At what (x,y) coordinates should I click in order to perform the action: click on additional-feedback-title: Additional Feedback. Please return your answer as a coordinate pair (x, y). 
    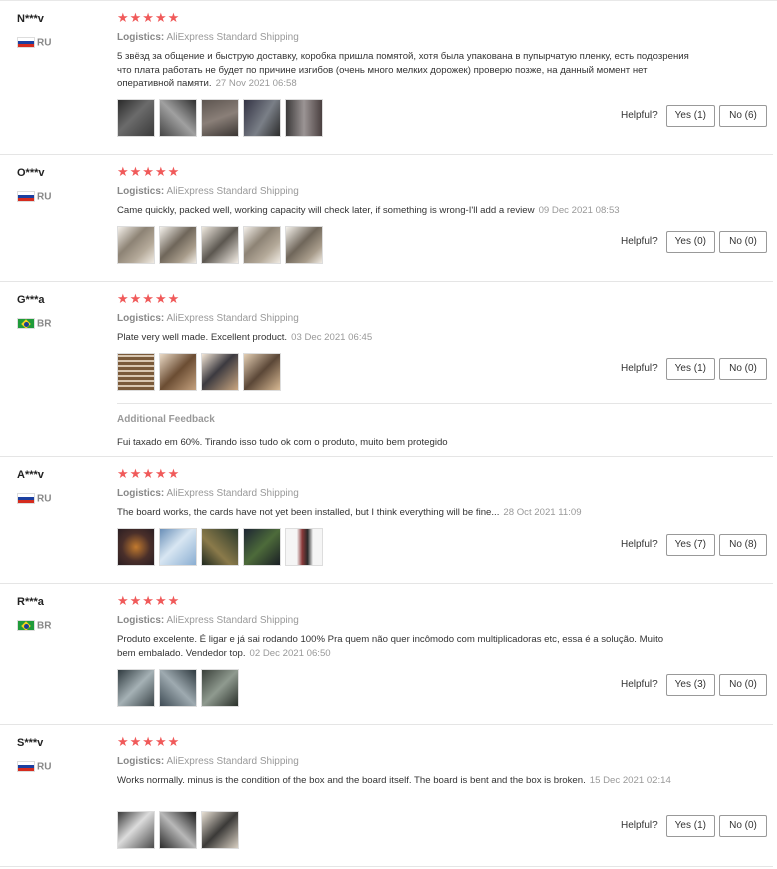
    Looking at the image, I should click on (166, 419).